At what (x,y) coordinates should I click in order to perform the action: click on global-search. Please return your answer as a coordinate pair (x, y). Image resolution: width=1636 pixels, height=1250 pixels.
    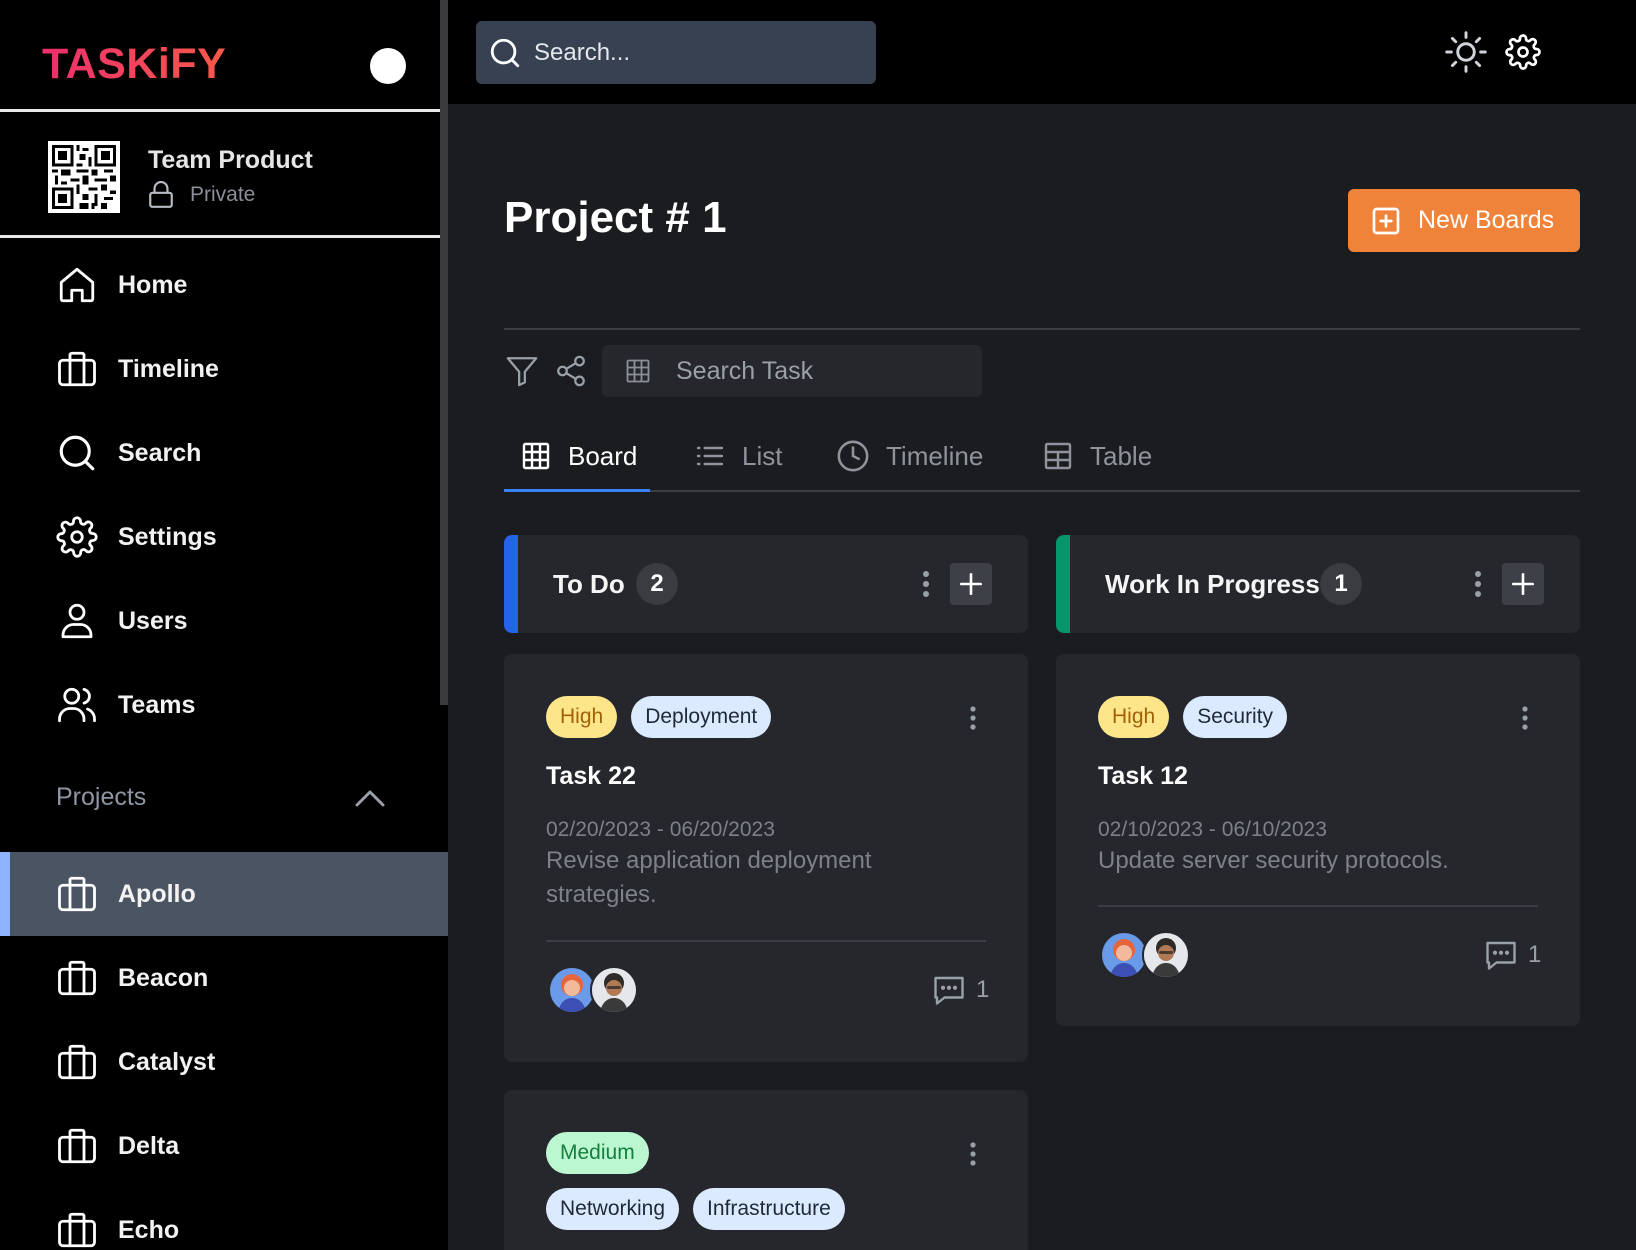
    Looking at the image, I should click on (676, 52).